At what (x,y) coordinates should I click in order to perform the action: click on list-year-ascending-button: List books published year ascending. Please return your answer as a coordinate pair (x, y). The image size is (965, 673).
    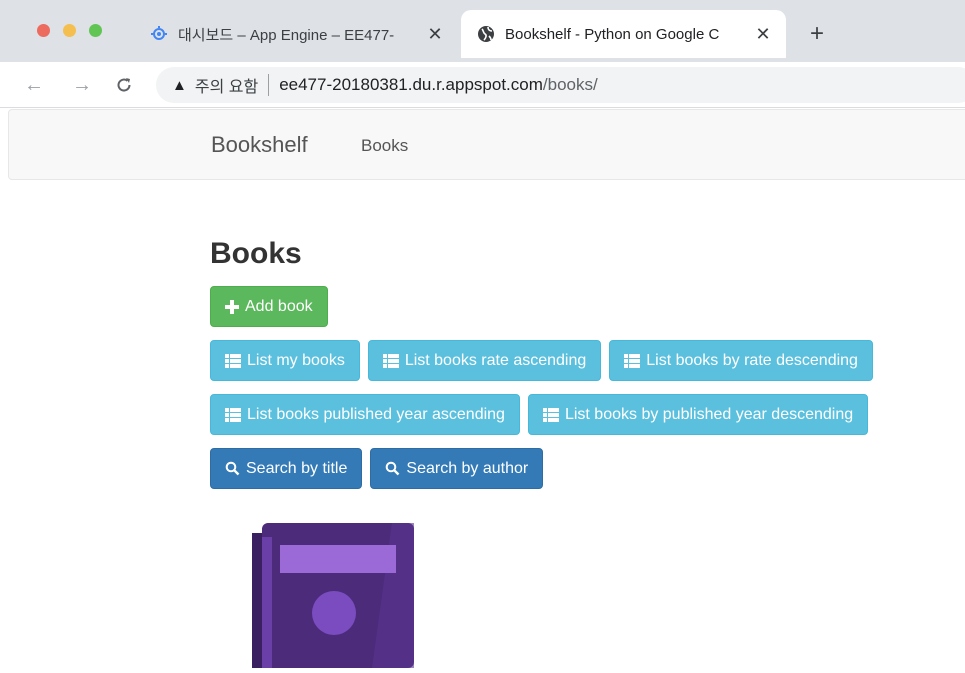
    Looking at the image, I should click on (365, 414).